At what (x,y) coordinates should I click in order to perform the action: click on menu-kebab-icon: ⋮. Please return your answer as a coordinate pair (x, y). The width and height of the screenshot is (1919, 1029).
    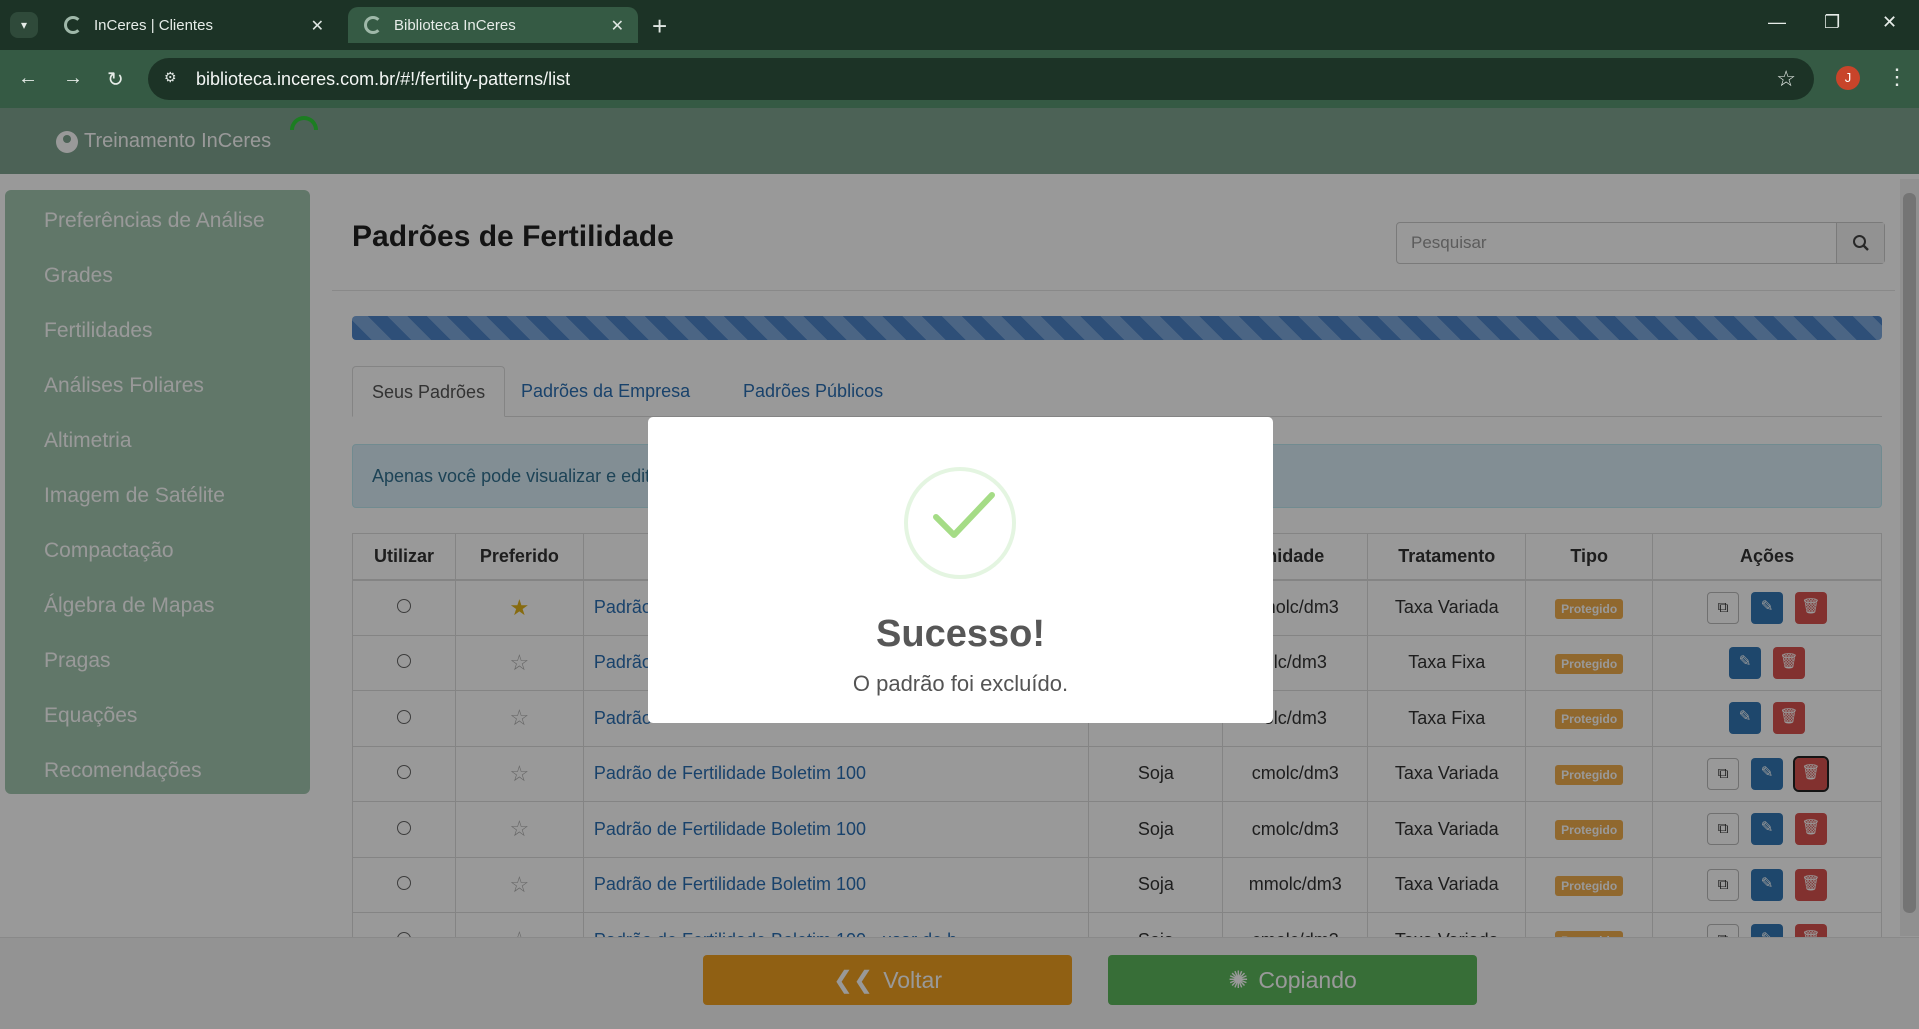
    Looking at the image, I should click on (1897, 77).